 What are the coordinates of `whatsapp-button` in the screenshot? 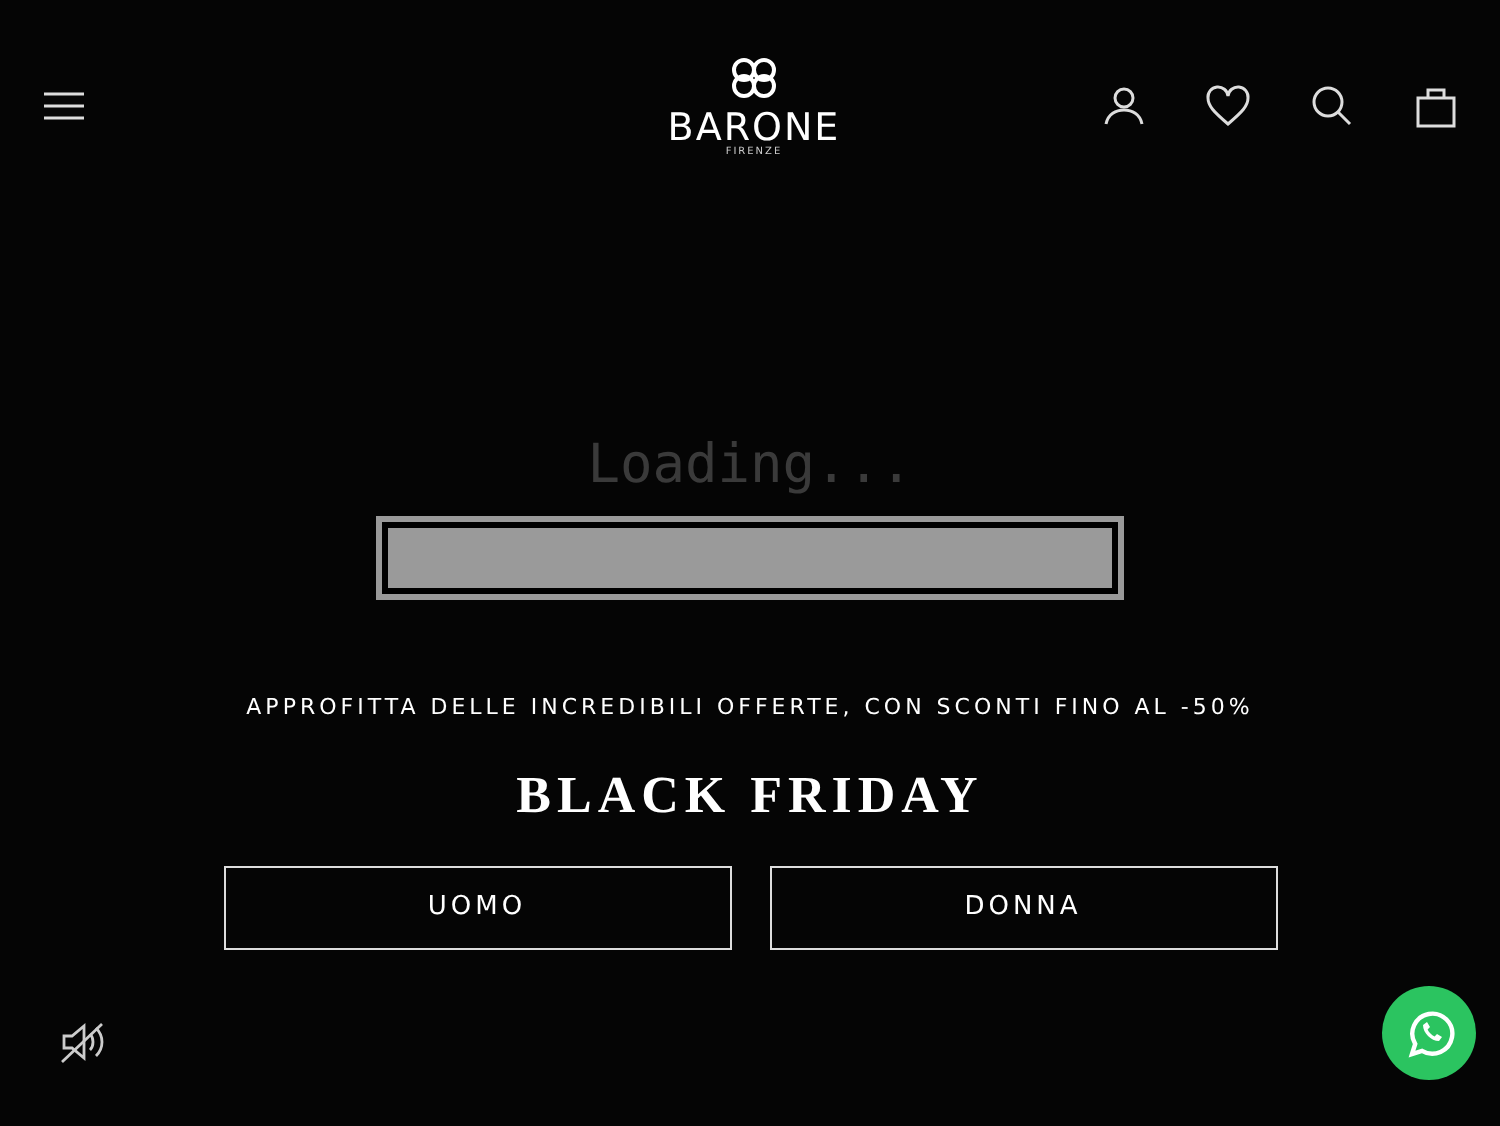 It's located at (1429, 1033).